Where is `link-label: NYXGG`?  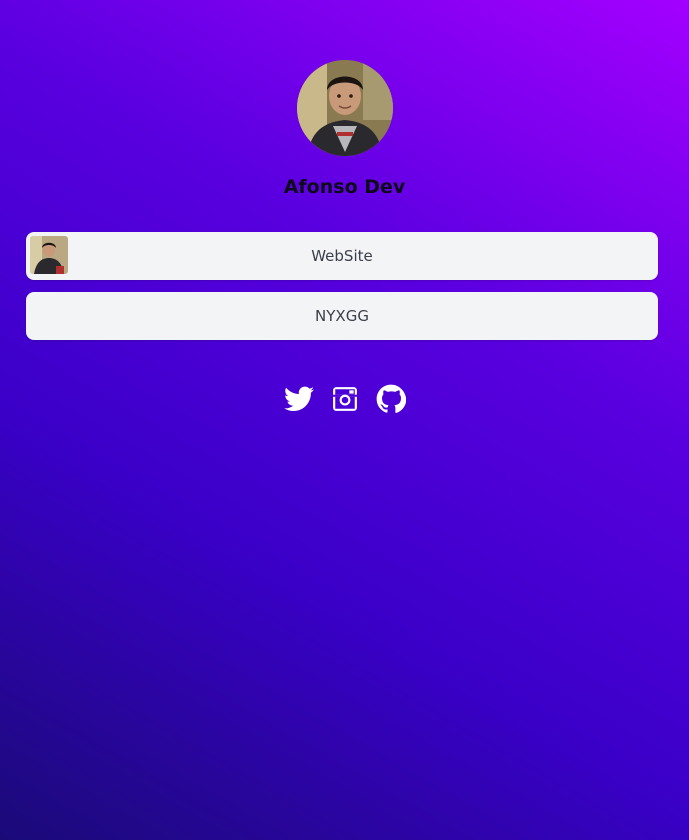
link-label: NYXGG is located at coordinates (342, 316).